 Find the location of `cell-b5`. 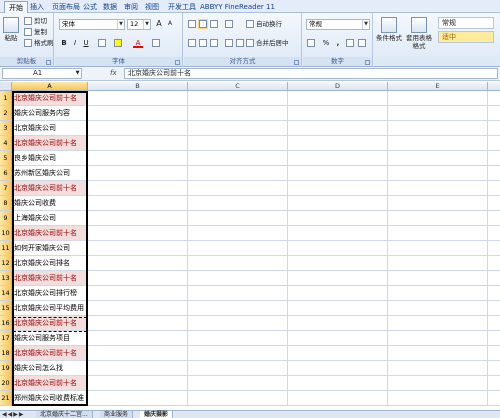

cell-b5 is located at coordinates (138, 158).